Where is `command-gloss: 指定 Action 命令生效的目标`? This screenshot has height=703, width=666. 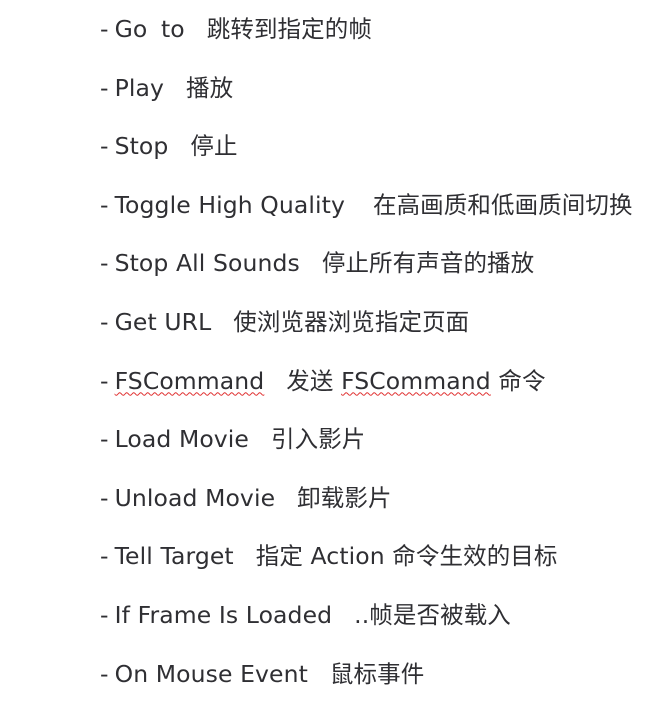 command-gloss: 指定 Action 命令生效的目标 is located at coordinates (407, 556).